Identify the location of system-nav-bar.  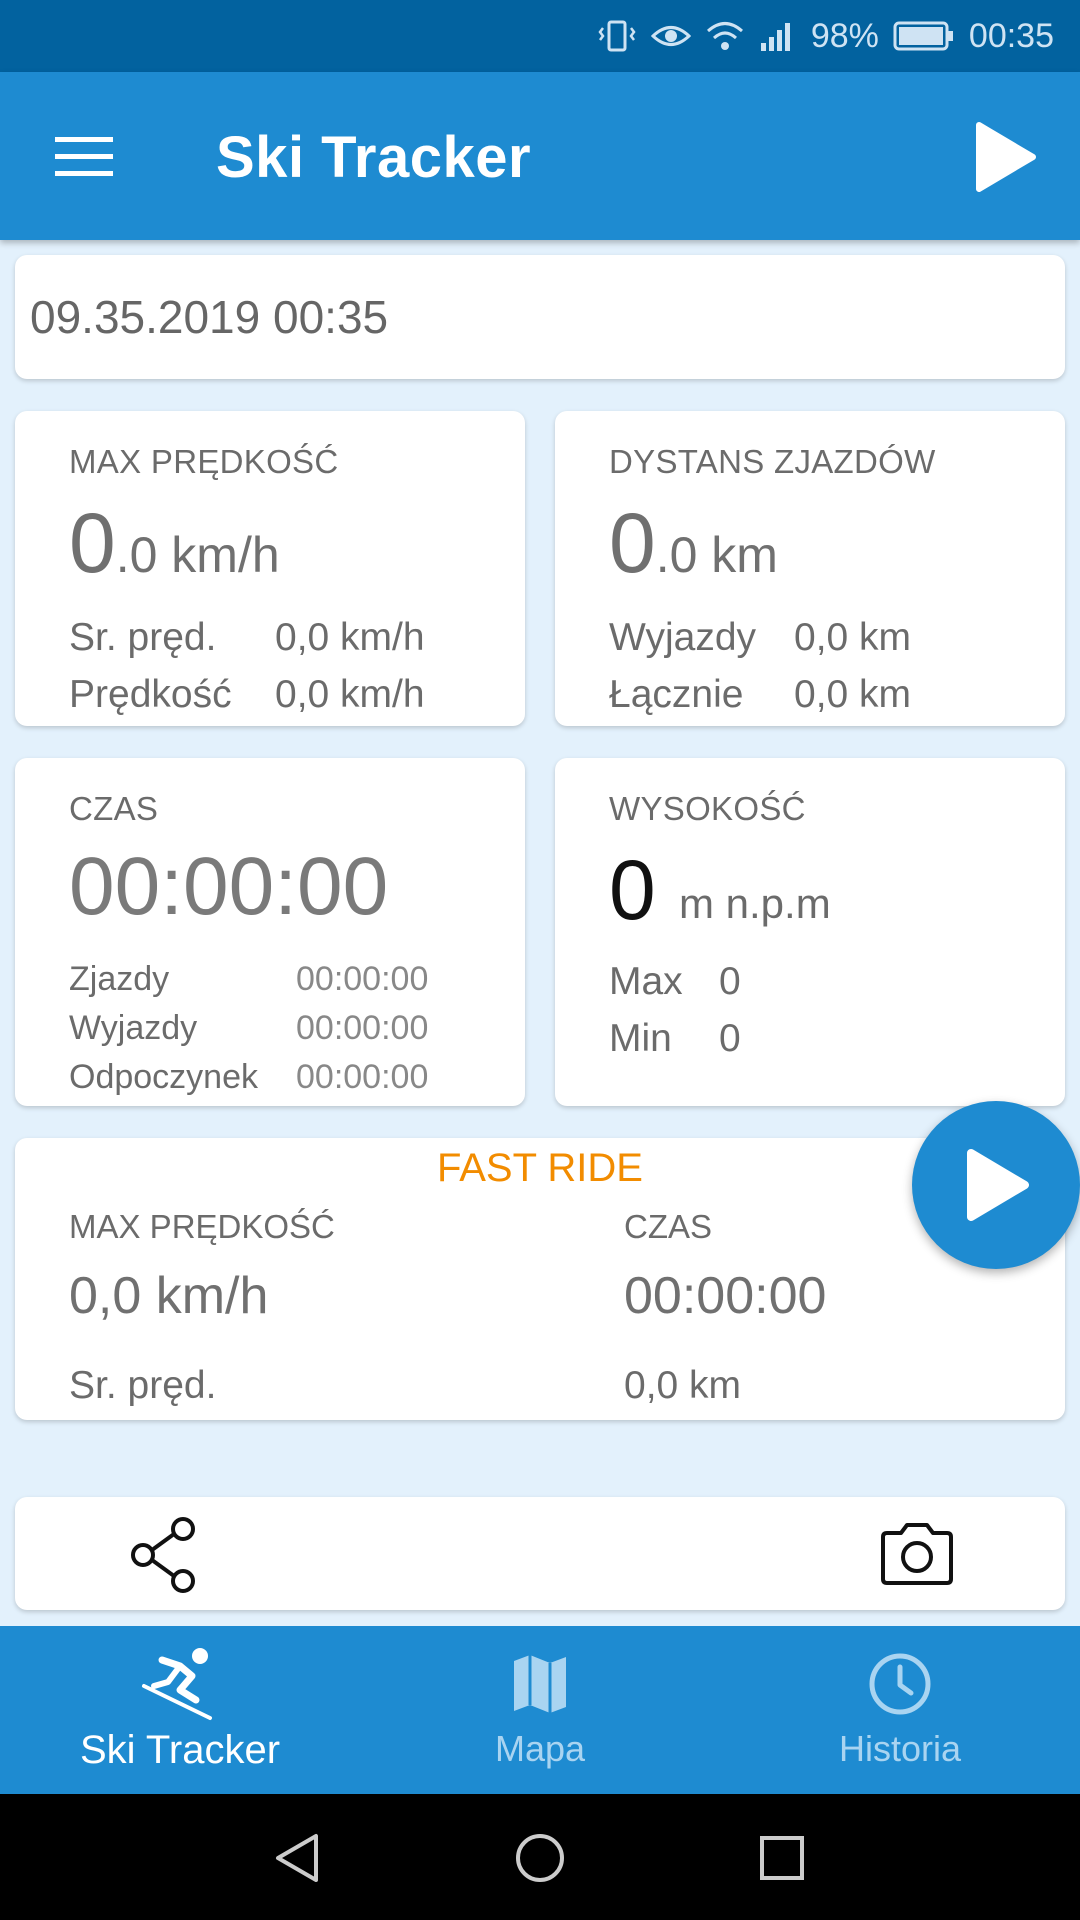
(540, 1857).